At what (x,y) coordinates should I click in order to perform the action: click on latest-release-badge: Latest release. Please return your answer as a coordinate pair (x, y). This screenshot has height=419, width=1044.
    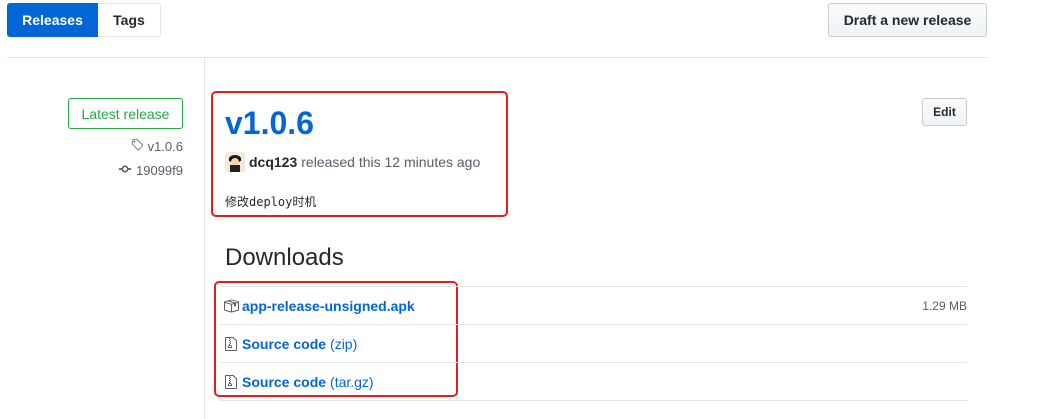
    Looking at the image, I should click on (125, 113).